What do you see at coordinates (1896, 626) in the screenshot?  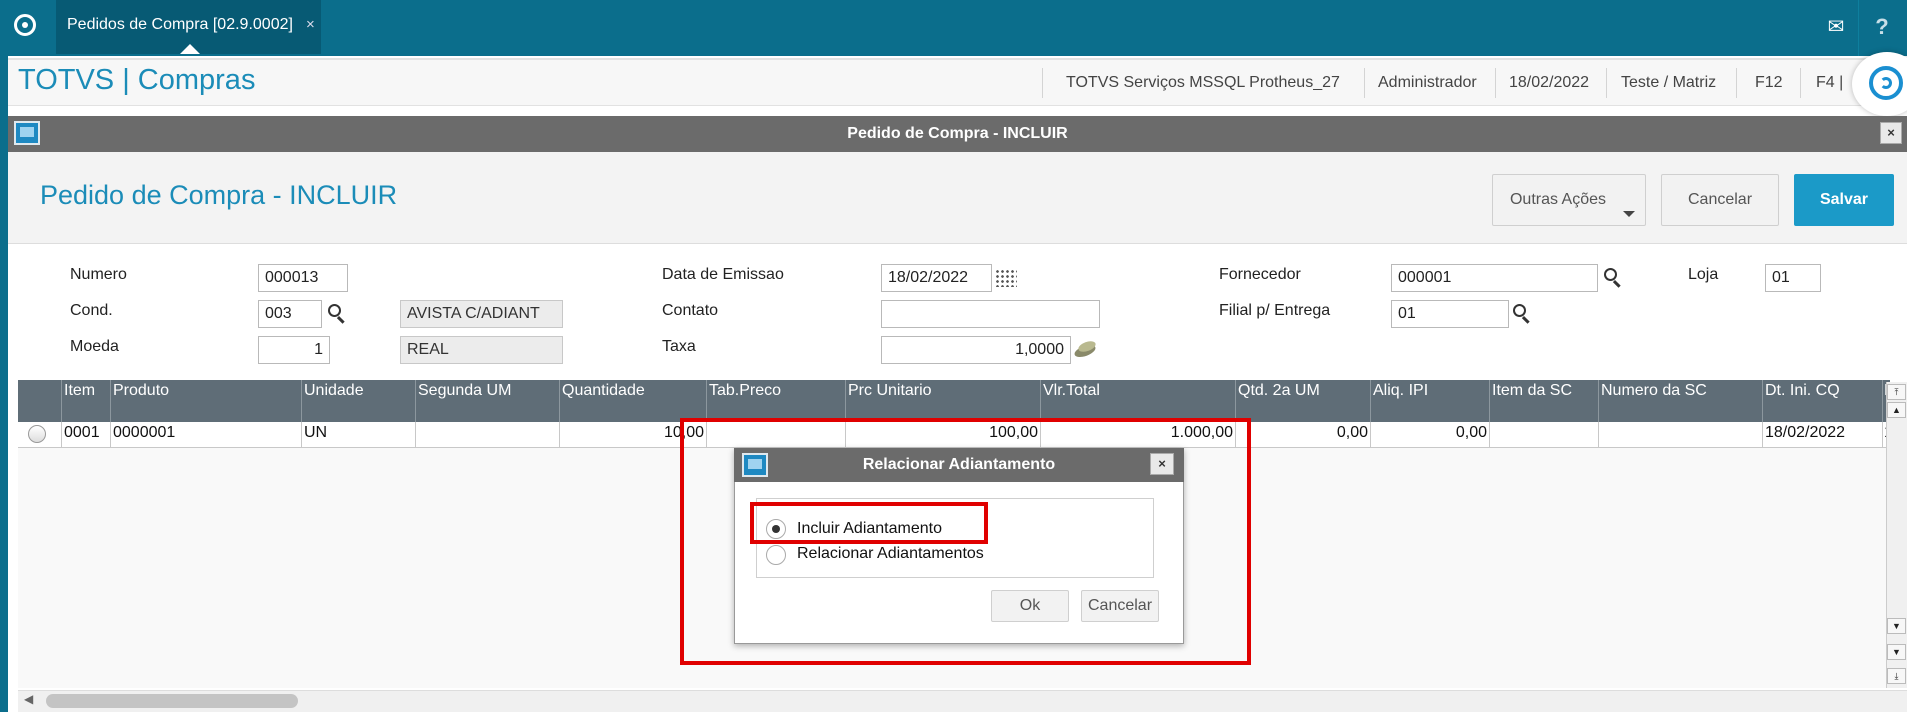 I see `scroll-down-icon: ▼` at bounding box center [1896, 626].